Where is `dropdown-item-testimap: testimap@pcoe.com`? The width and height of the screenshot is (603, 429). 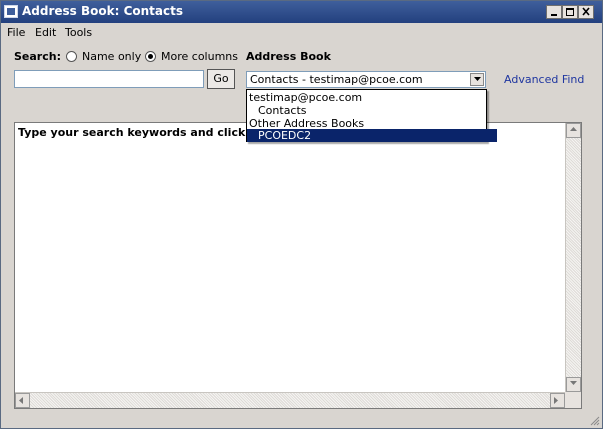 dropdown-item-testimap: testimap@pcoe.com is located at coordinates (367, 97).